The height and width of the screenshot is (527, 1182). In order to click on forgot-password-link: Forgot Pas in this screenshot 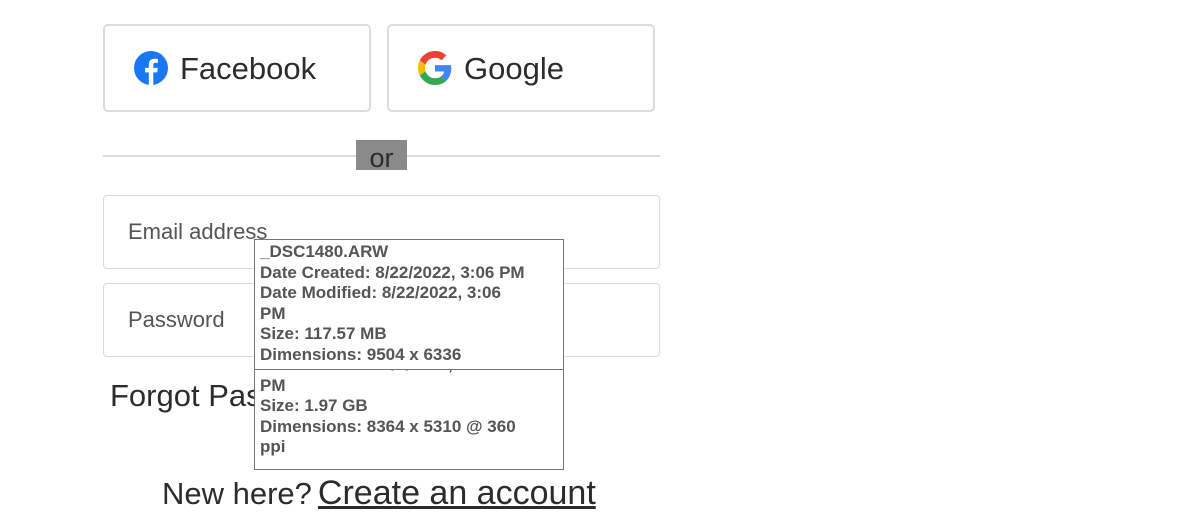, I will do `click(186, 396)`.